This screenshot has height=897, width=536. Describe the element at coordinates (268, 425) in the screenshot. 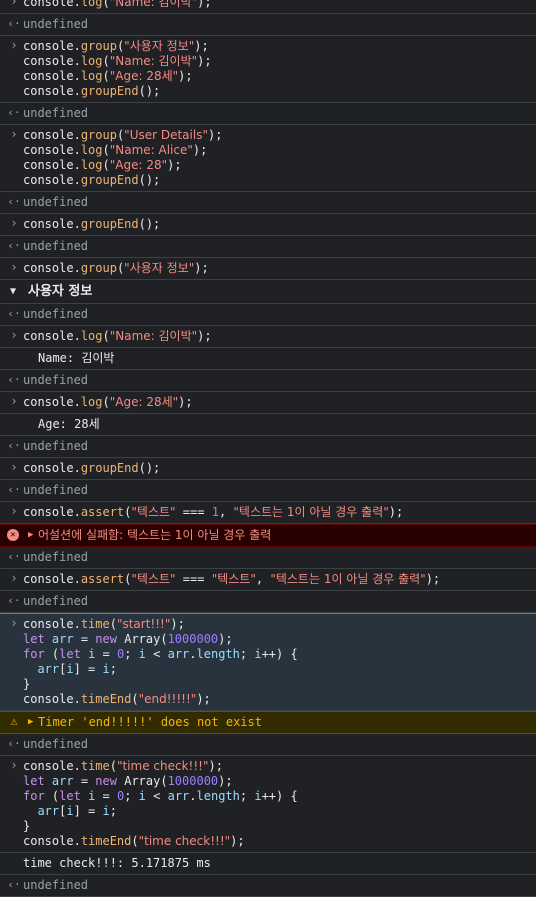

I see `console-log-output: Age: 28세` at that location.